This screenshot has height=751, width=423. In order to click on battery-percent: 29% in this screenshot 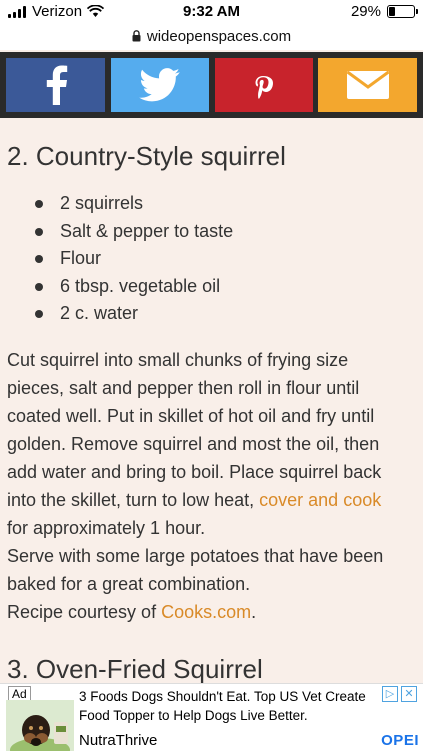, I will do `click(365, 11)`.